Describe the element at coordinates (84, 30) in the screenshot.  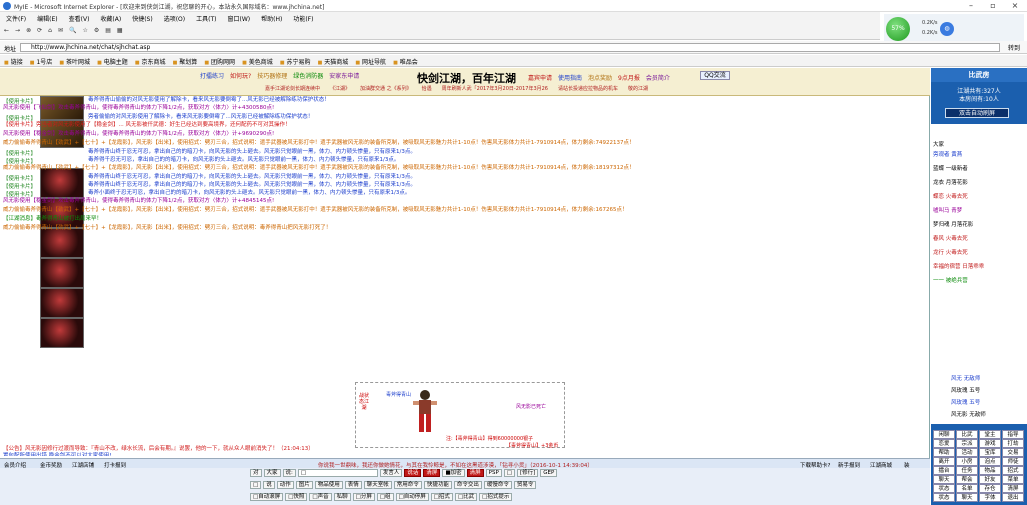
I see `toolbar-button: ☆` at that location.